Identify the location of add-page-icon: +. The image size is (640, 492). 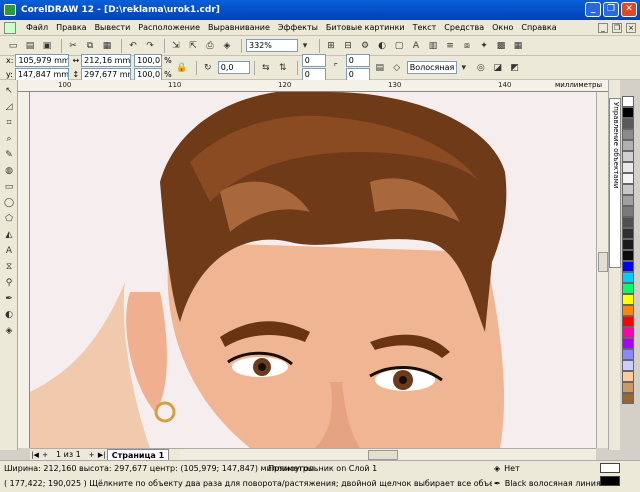
(45, 455).